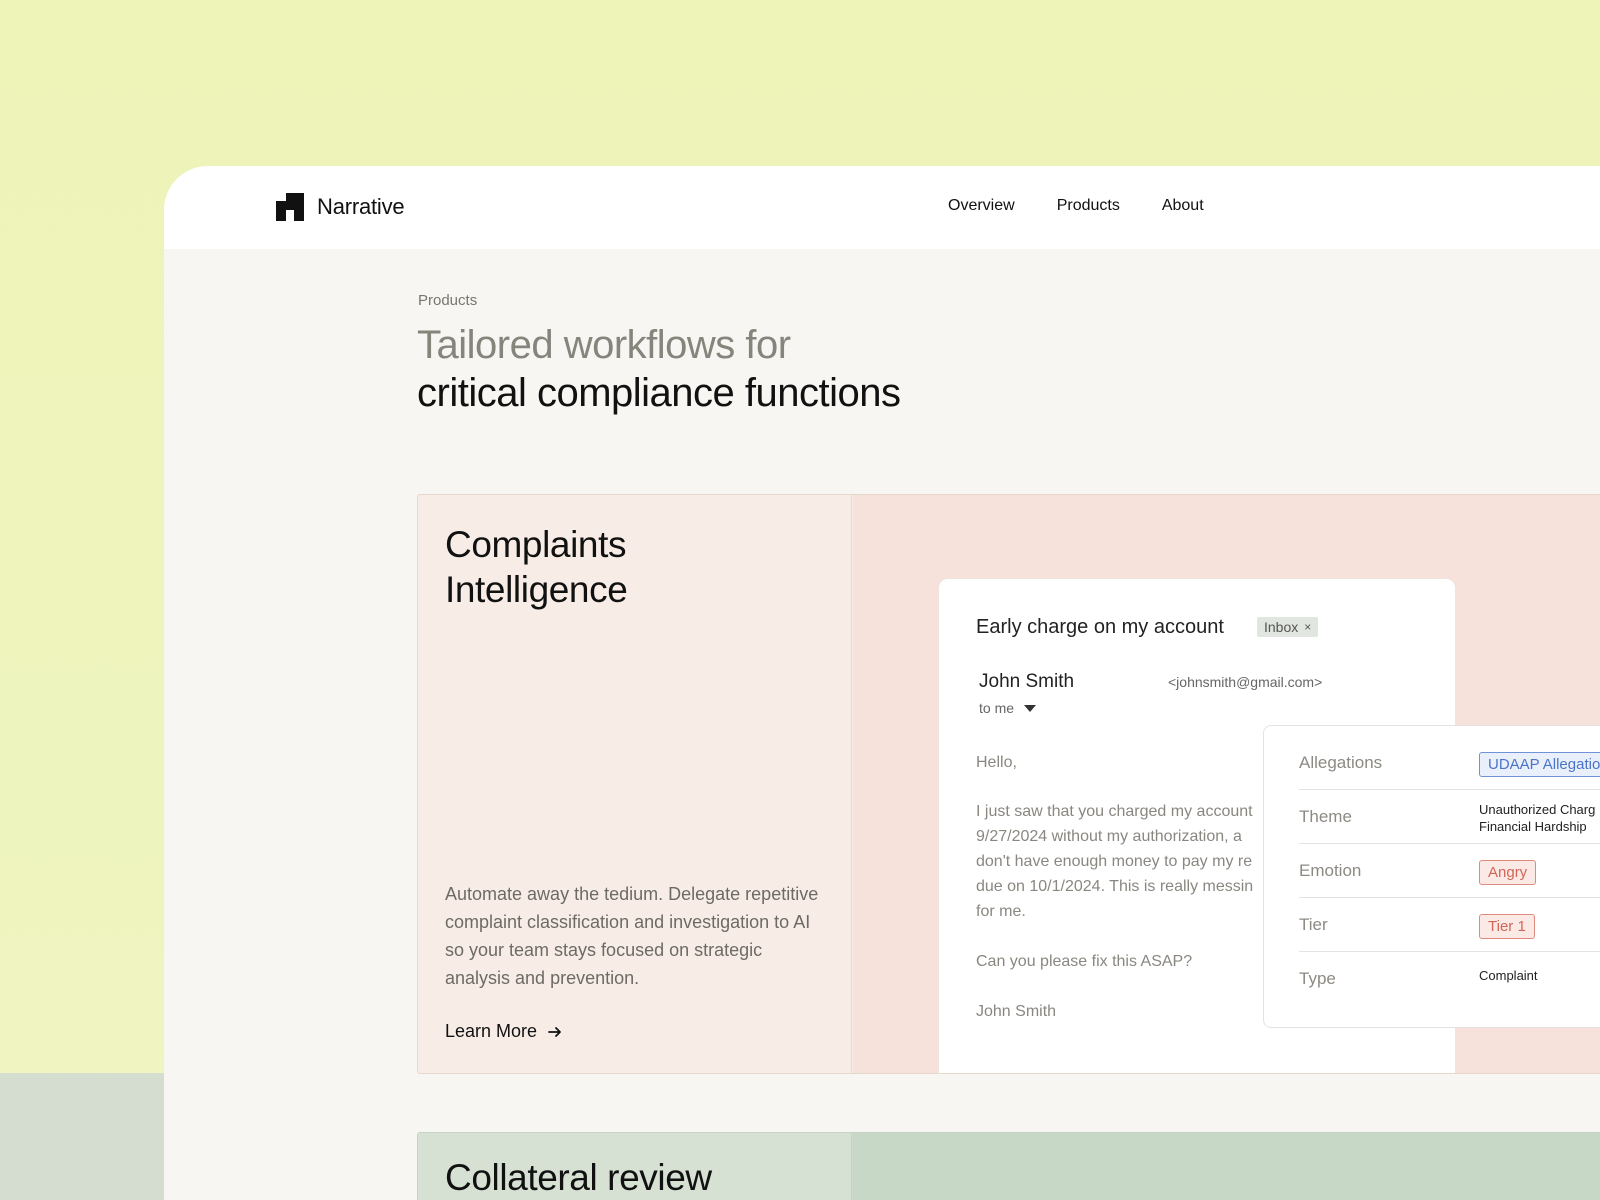  I want to click on nav-item-products: Products, so click(1088, 206).